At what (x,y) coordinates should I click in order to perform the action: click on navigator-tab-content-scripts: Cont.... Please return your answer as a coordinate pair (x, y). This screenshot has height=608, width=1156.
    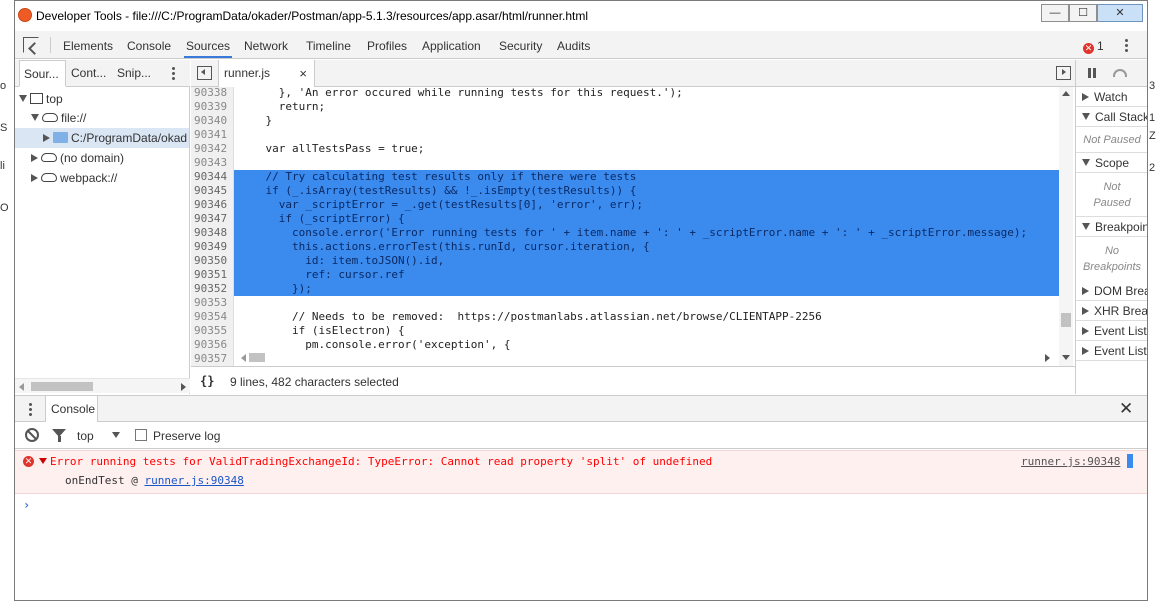
    Looking at the image, I should click on (88, 73).